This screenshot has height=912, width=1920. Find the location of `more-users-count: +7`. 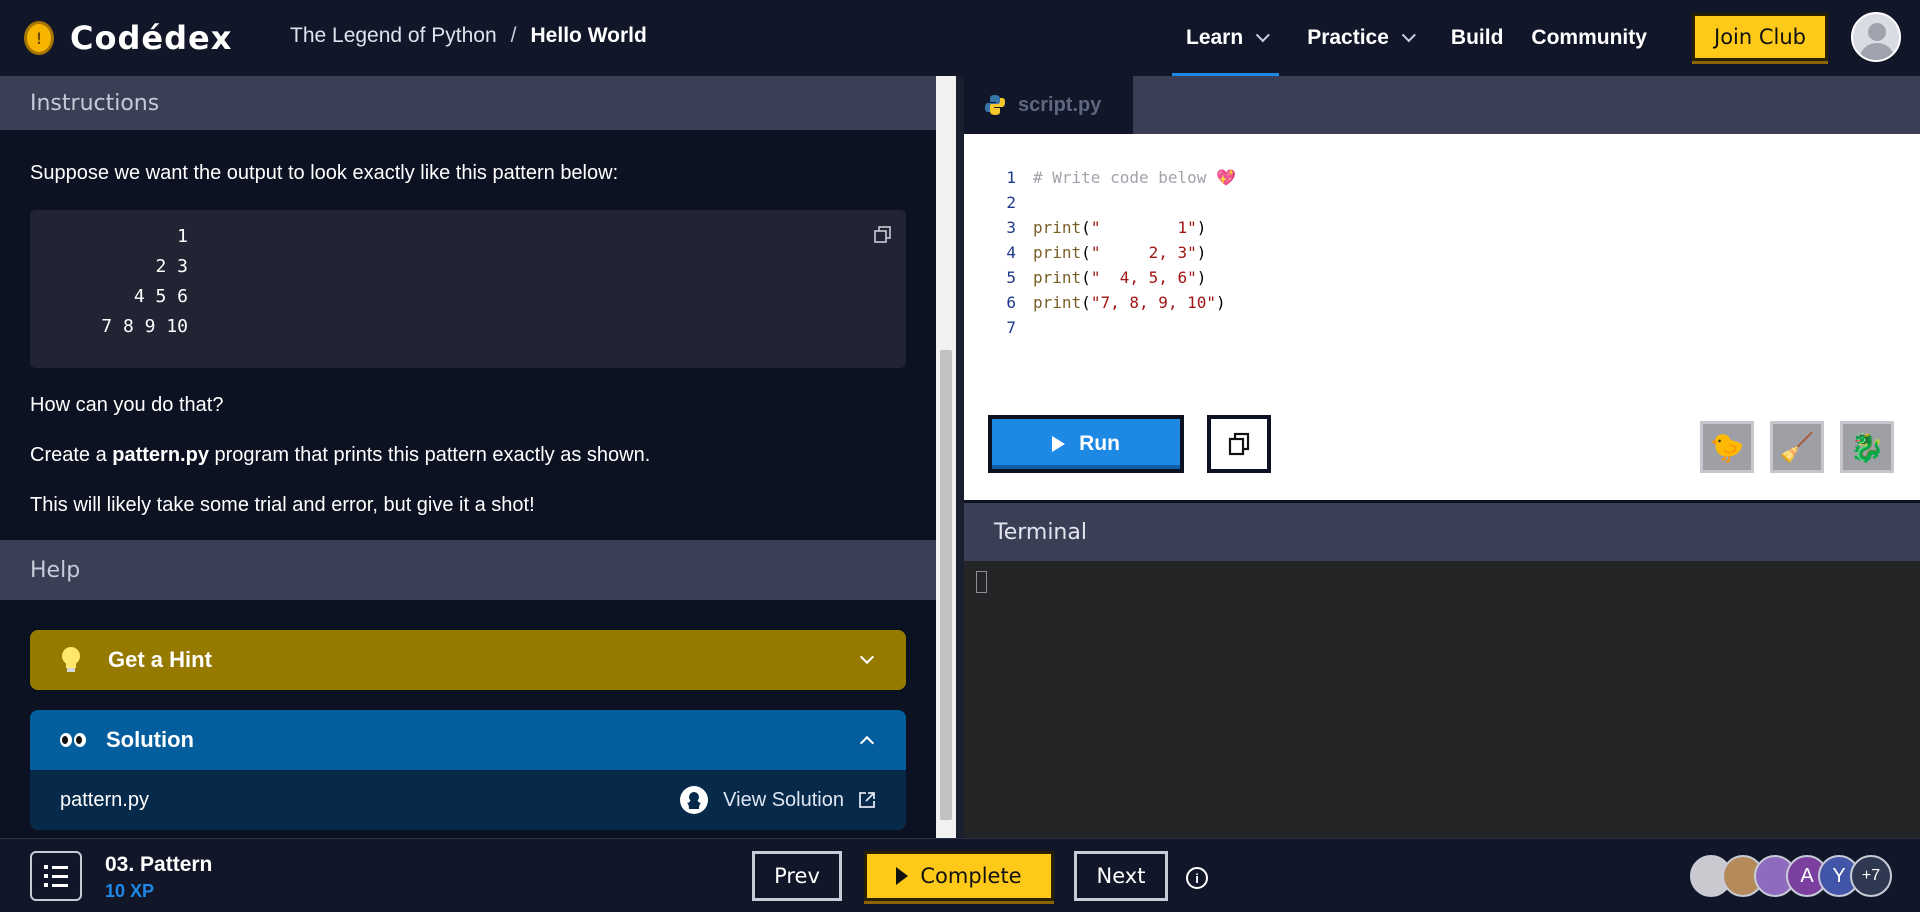

more-users-count: +7 is located at coordinates (1871, 876).